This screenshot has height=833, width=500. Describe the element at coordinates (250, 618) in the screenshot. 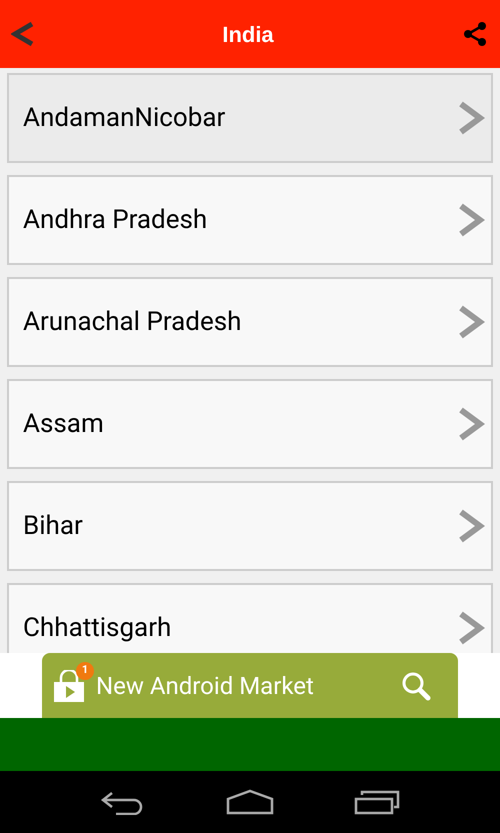

I see `state-list-item: Chhattisgarh` at that location.